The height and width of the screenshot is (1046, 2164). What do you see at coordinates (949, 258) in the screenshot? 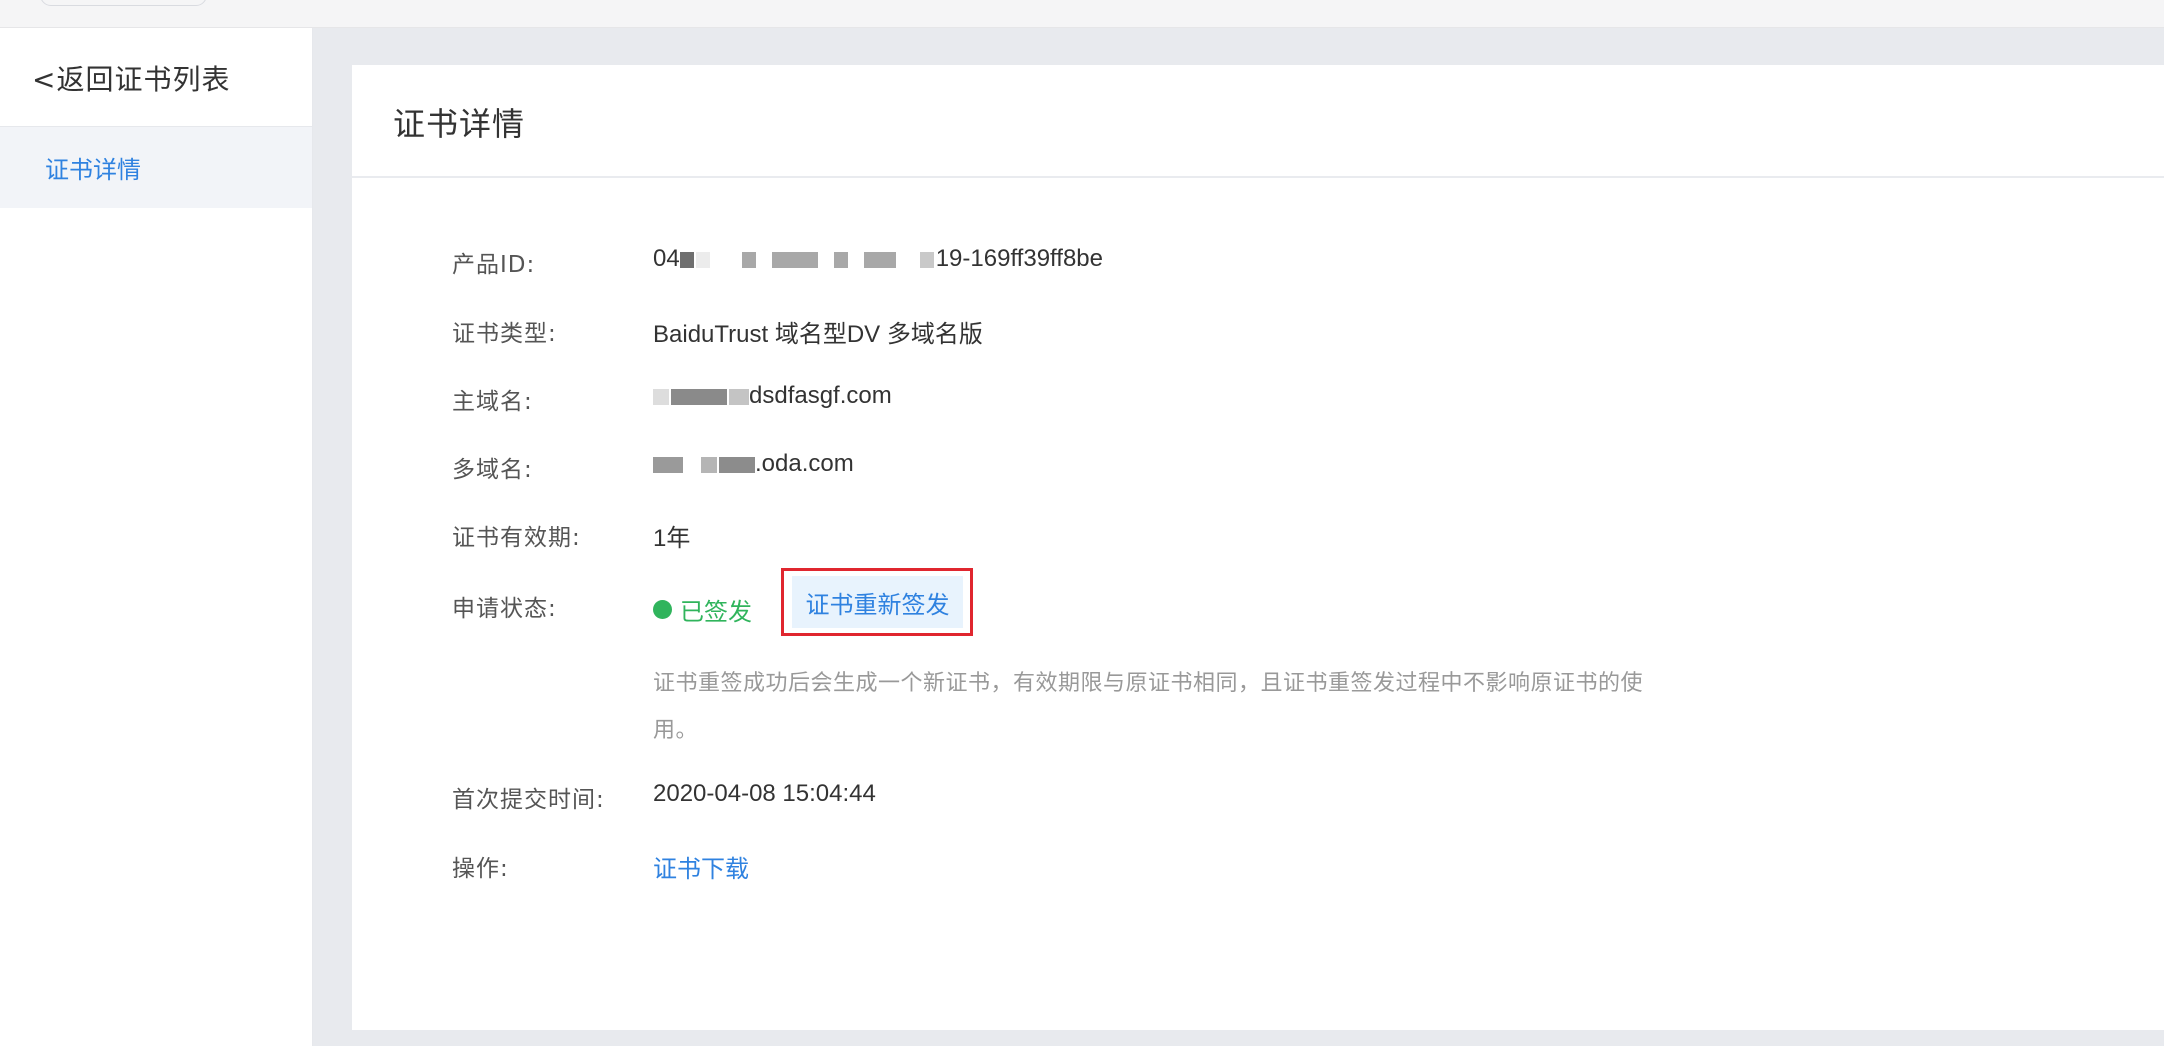
I see `product-id-visible-middle: 19` at bounding box center [949, 258].